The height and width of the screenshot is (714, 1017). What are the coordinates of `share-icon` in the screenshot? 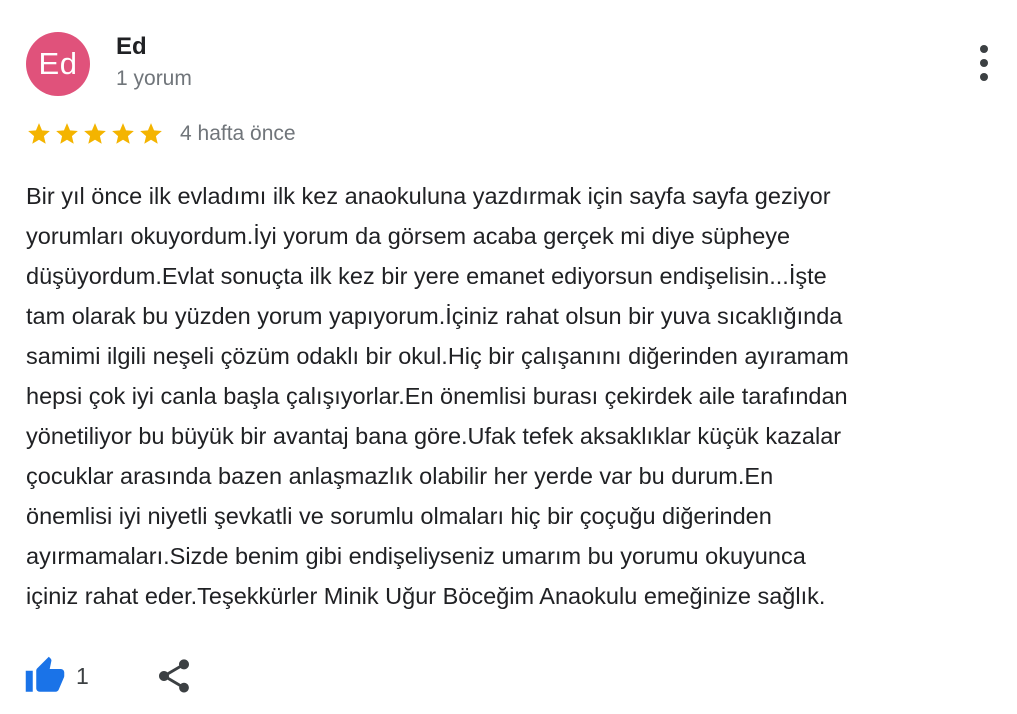 It's located at (174, 676).